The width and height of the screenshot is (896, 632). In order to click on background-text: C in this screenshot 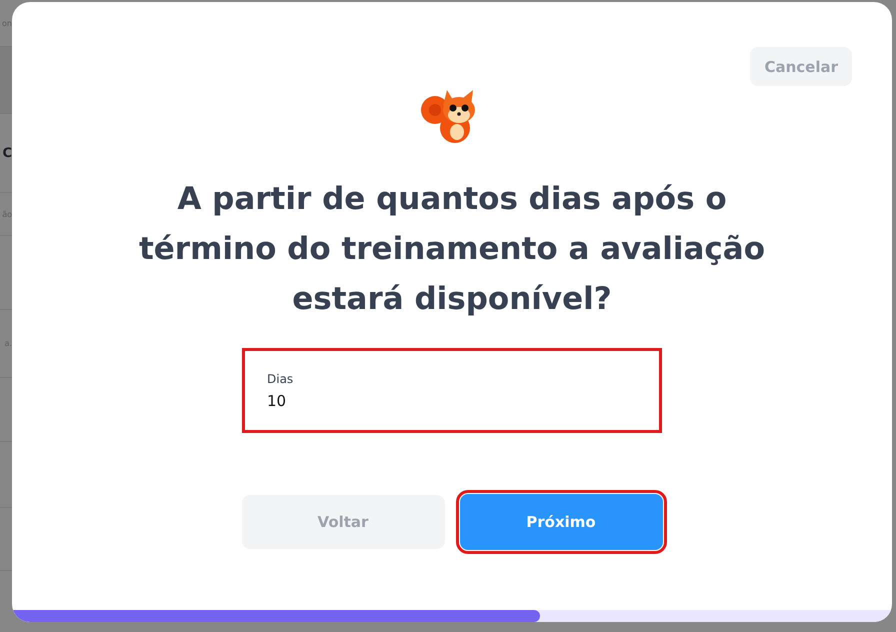, I will do `click(7, 153)`.